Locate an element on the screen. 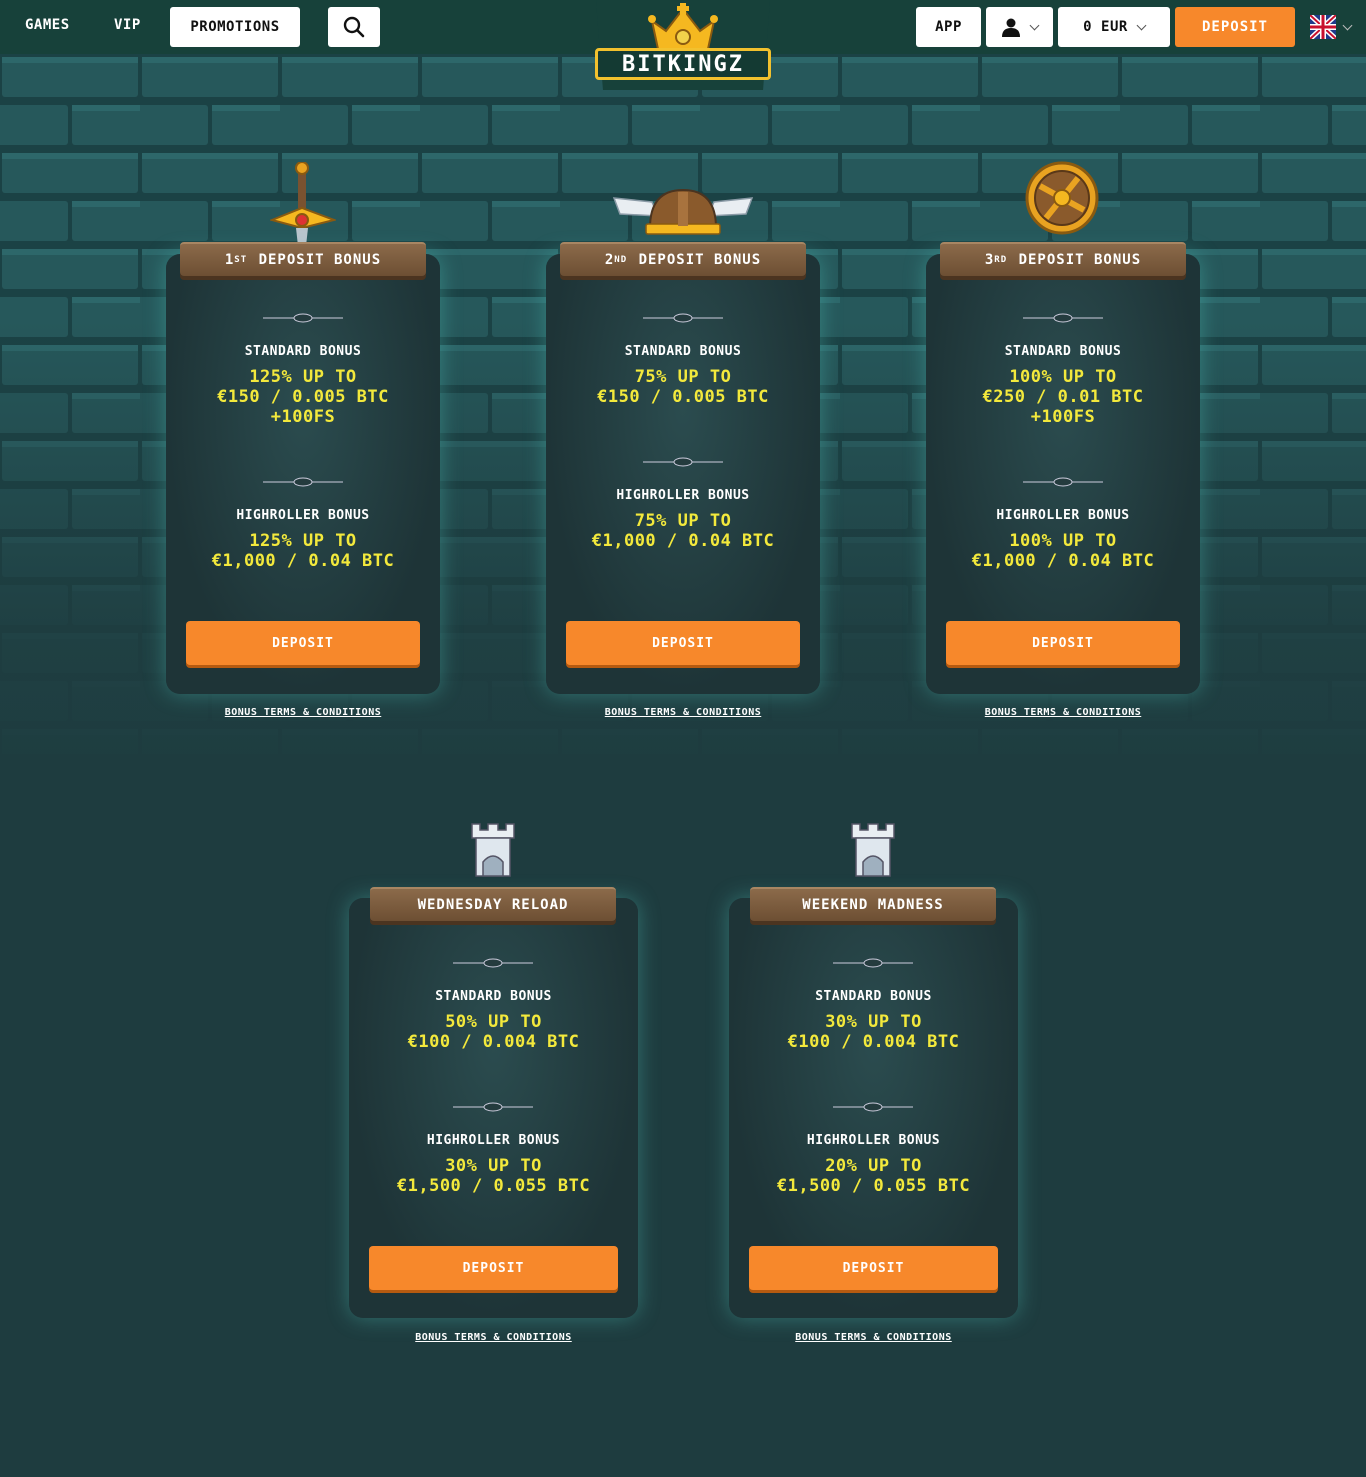 The image size is (1366, 1477). title-ordinal: RD is located at coordinates (1001, 260).